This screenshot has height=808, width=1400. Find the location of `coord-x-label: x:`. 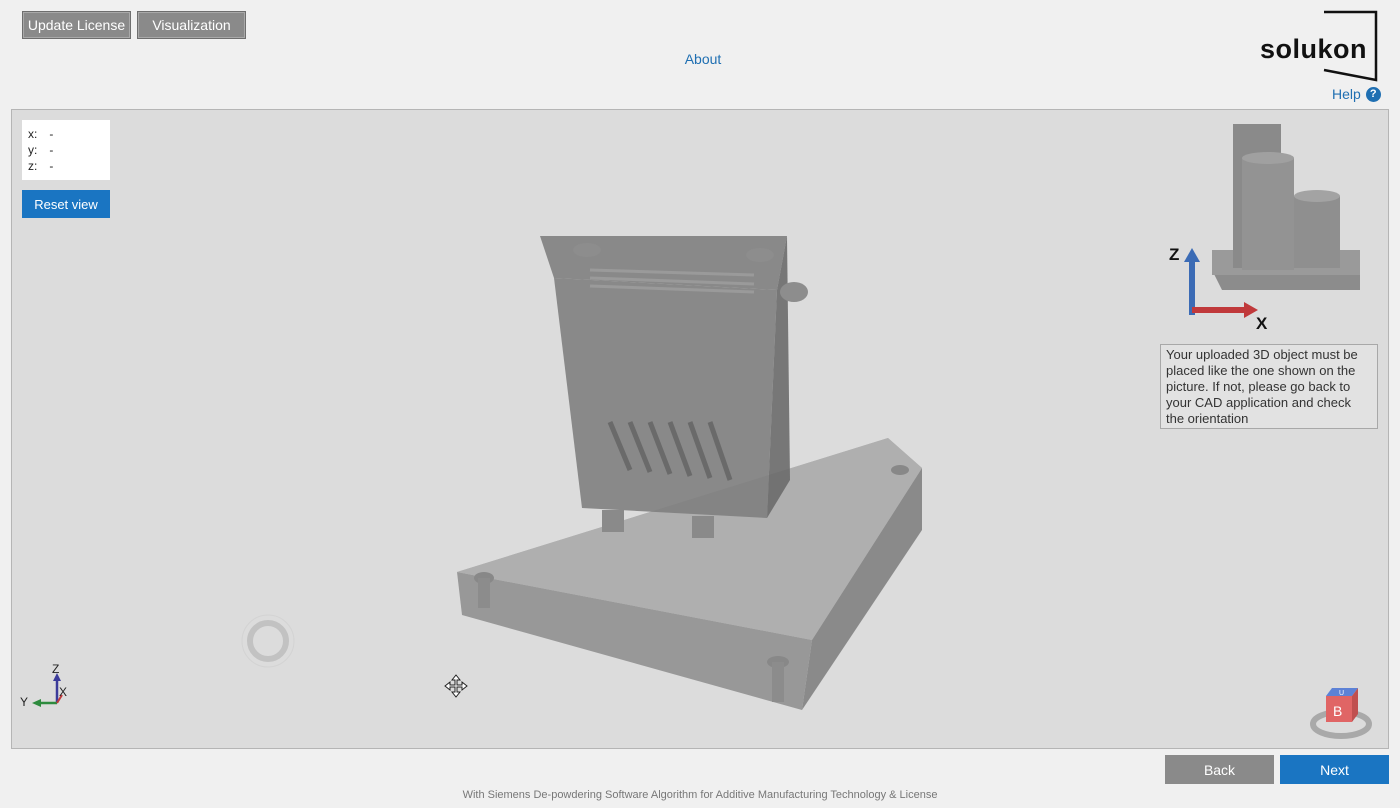

coord-x-label: x: is located at coordinates (33, 134).